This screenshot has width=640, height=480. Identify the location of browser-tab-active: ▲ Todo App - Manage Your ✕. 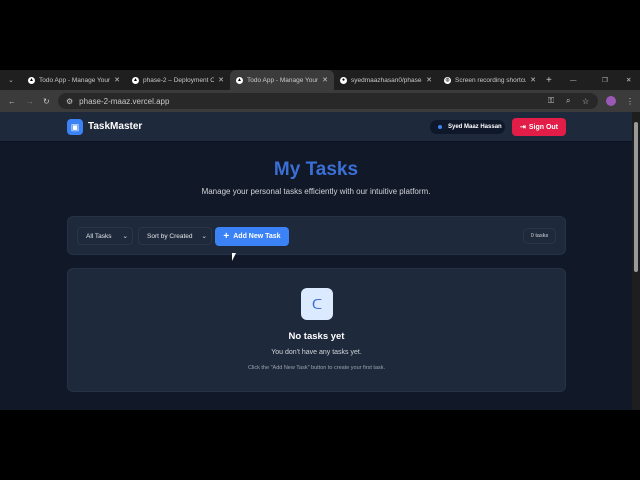
(282, 80).